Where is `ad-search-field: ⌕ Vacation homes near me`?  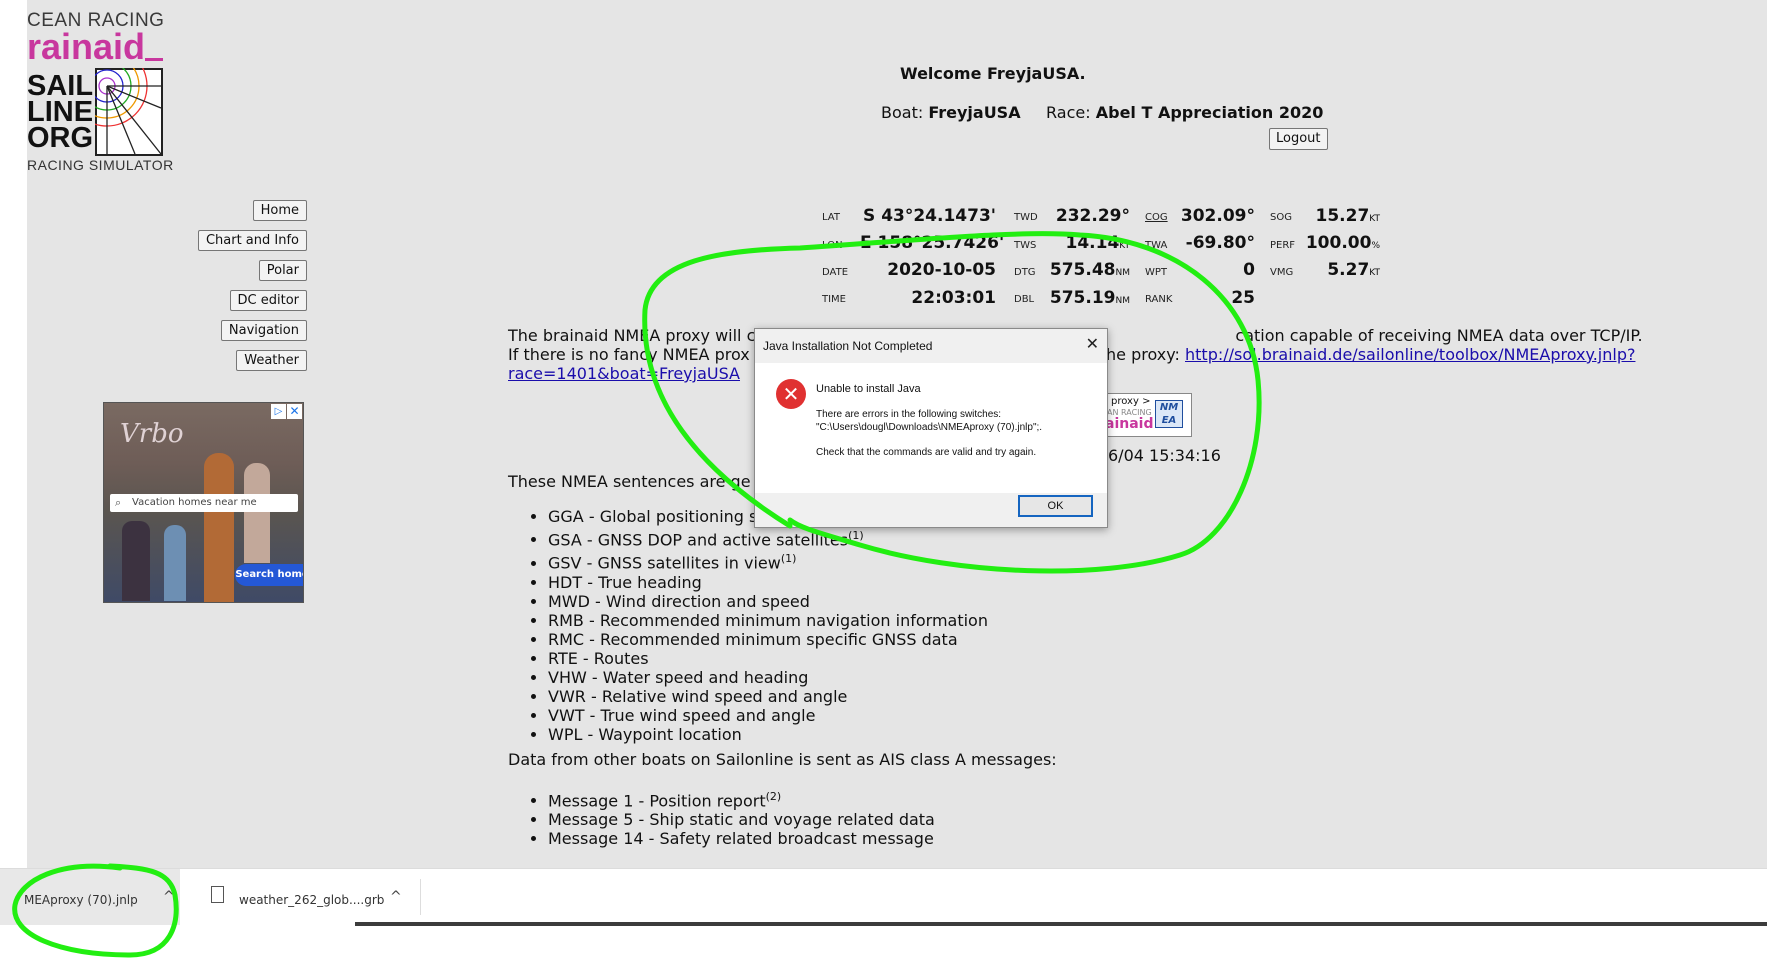
ad-search-field: ⌕ Vacation homes near me is located at coordinates (204, 503).